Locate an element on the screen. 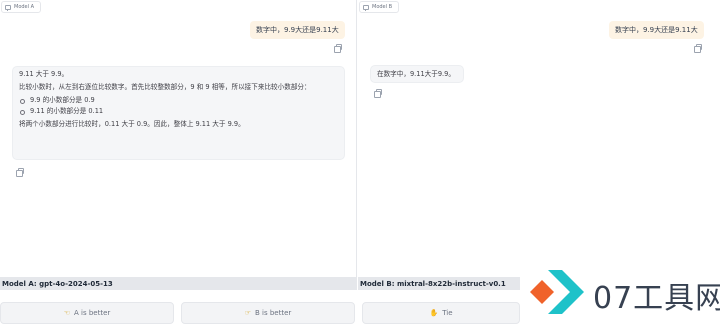 The image size is (720, 325). list-item: 9.9 的小数部分是 0.9 is located at coordinates (178, 100).